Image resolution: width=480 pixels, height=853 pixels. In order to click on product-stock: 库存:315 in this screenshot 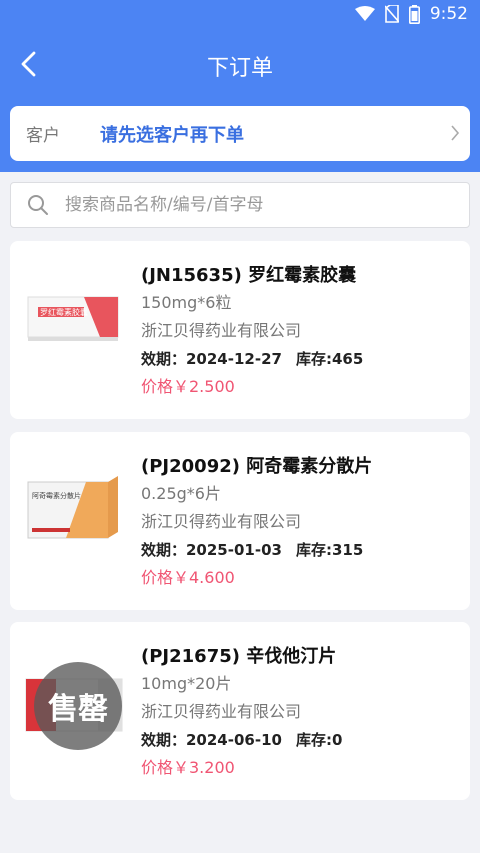, I will do `click(329, 550)`.